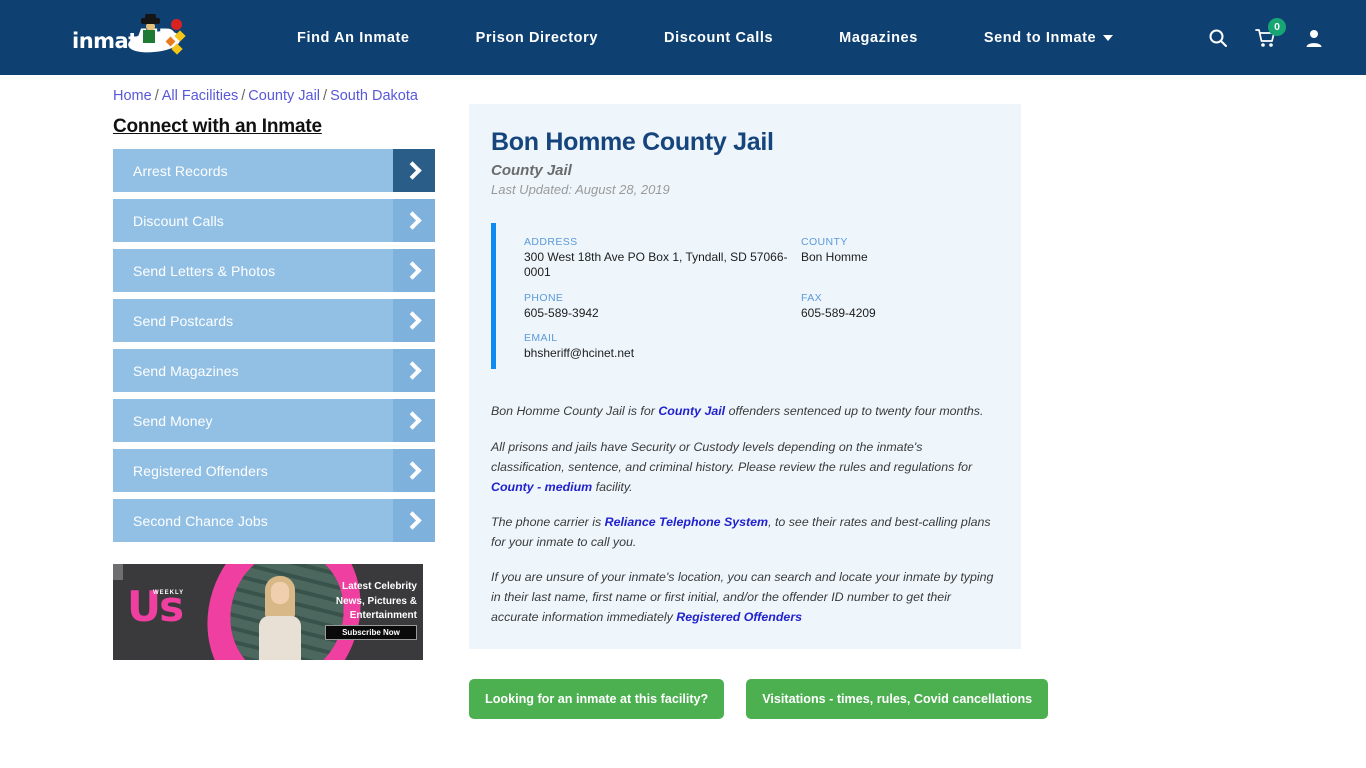  Describe the element at coordinates (824, 242) in the screenshot. I see `contact-county-label: COUNTY` at that location.